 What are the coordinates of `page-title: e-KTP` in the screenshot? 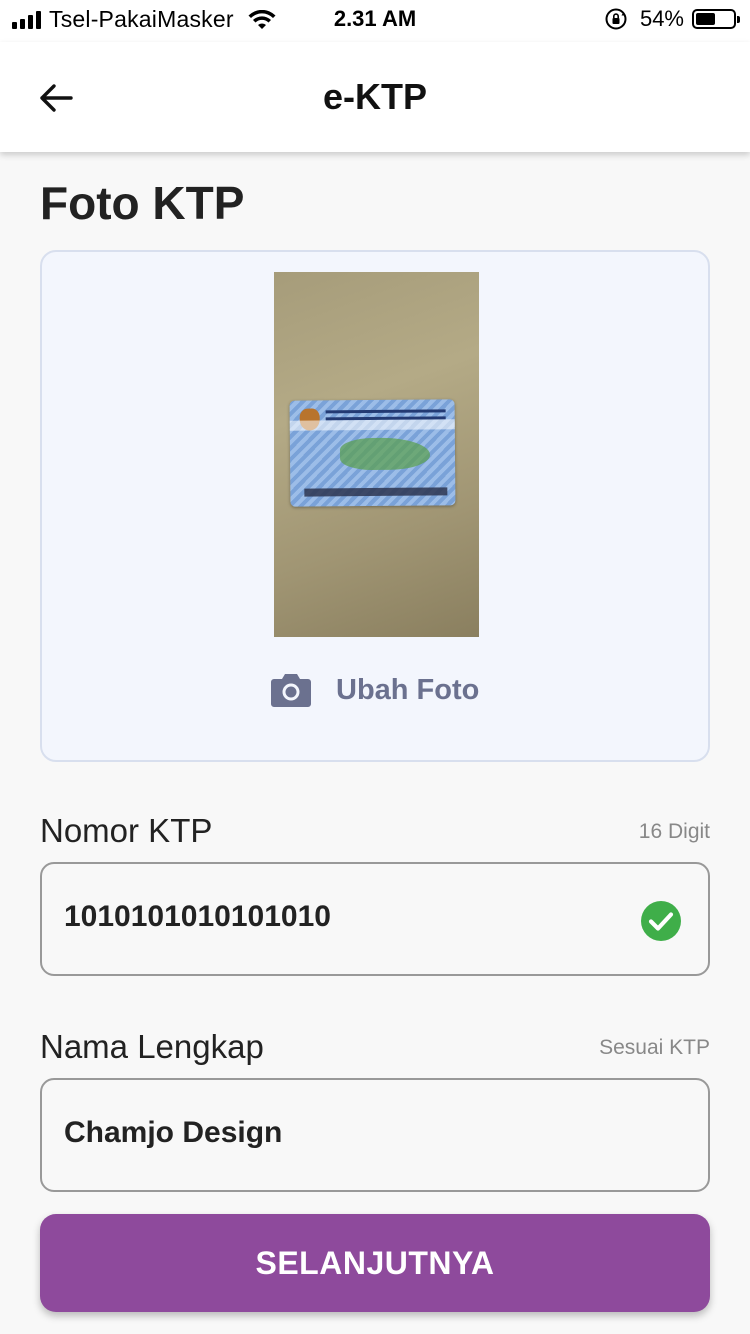 It's located at (374, 96).